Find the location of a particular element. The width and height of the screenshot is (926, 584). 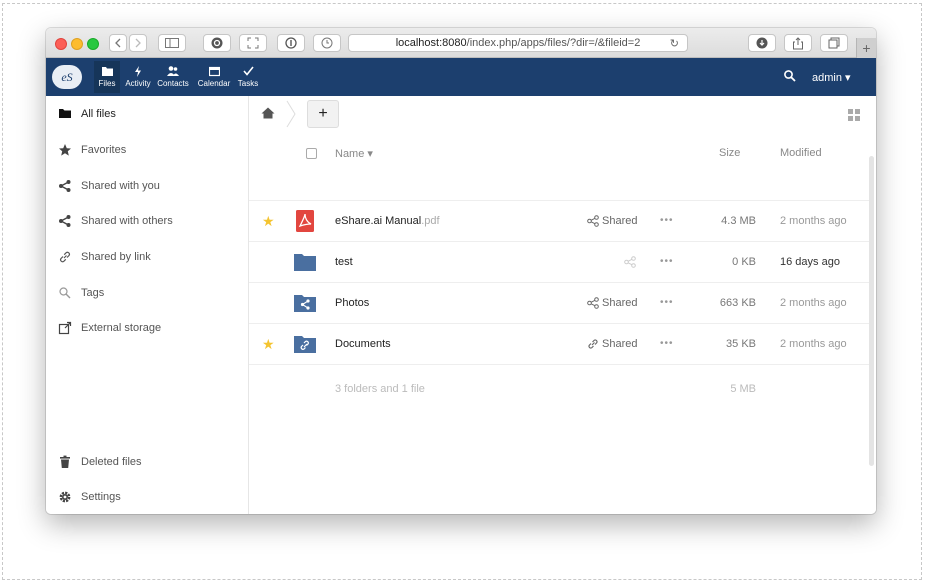

file-name: Documents is located at coordinates (363, 344).